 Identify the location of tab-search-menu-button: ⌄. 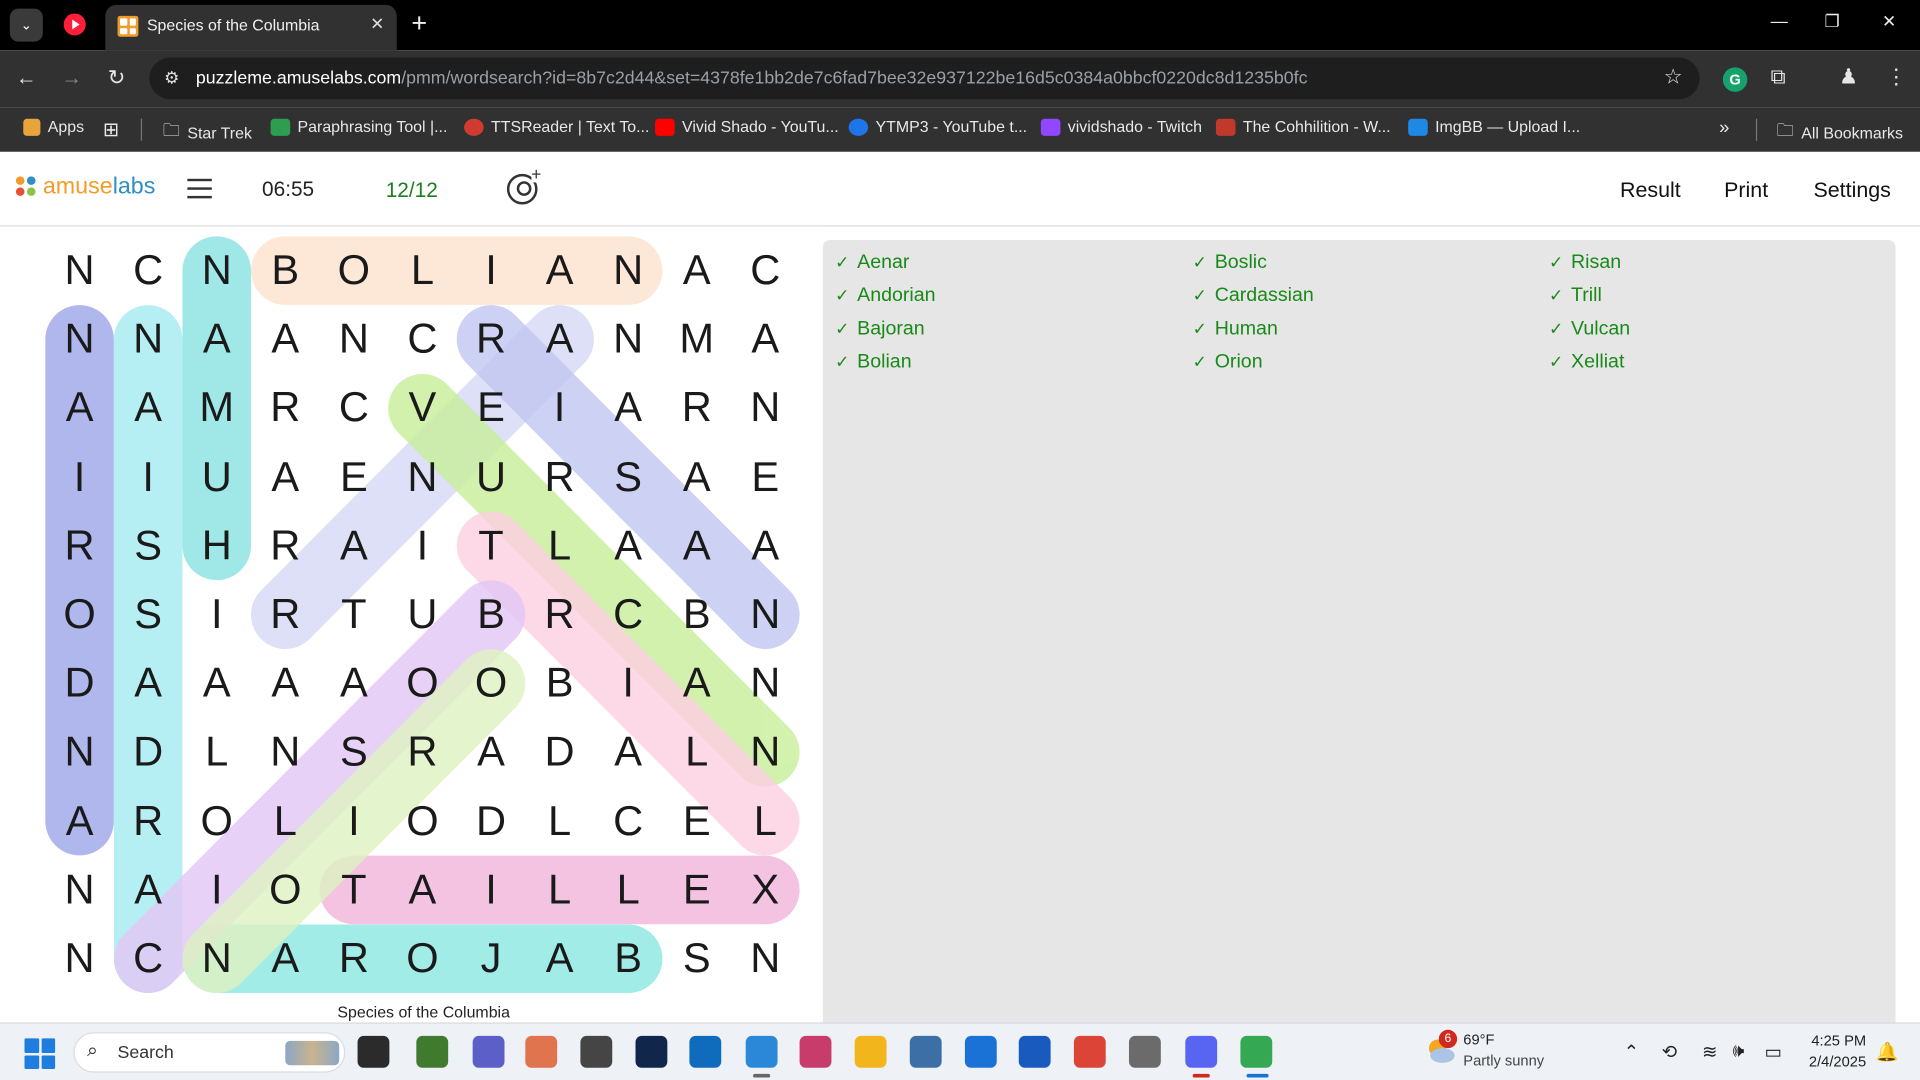
(26, 25).